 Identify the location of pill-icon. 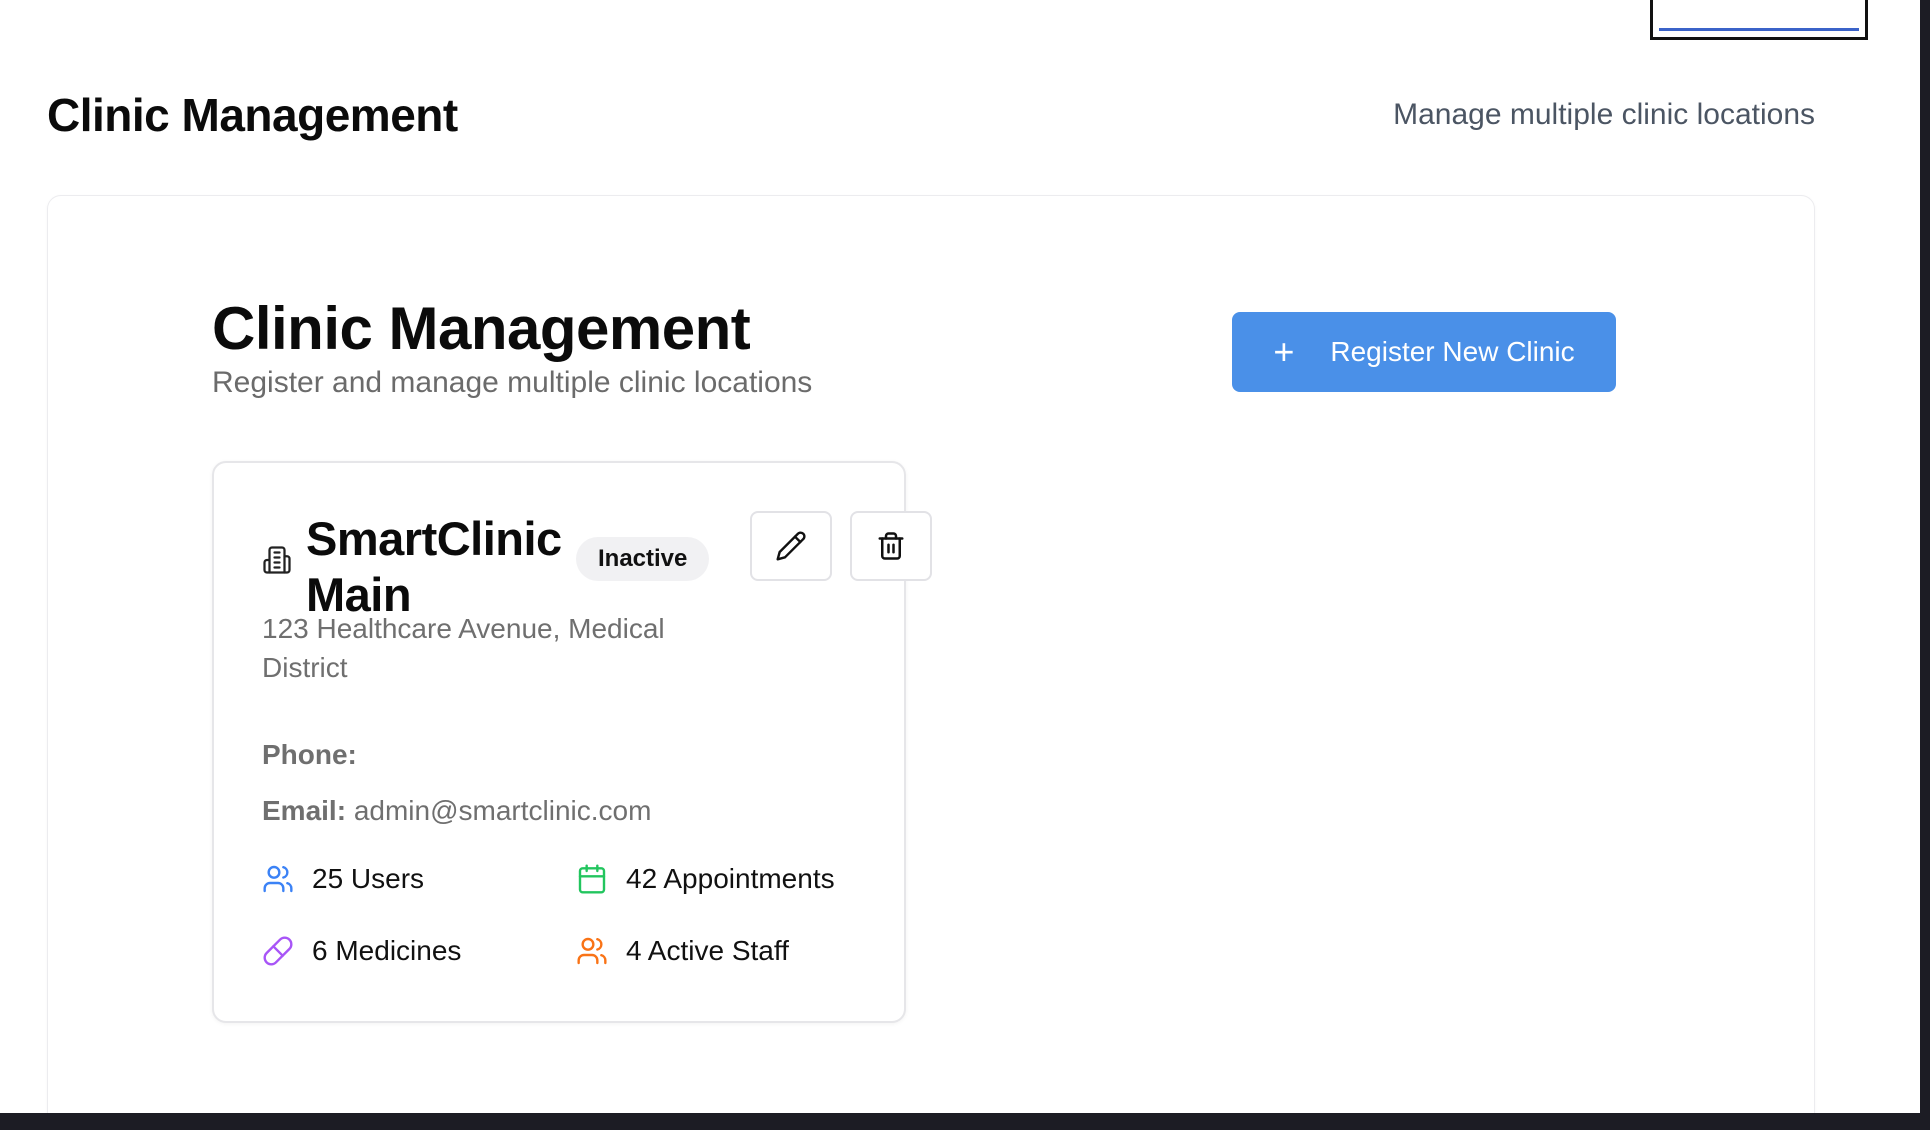
(278, 951).